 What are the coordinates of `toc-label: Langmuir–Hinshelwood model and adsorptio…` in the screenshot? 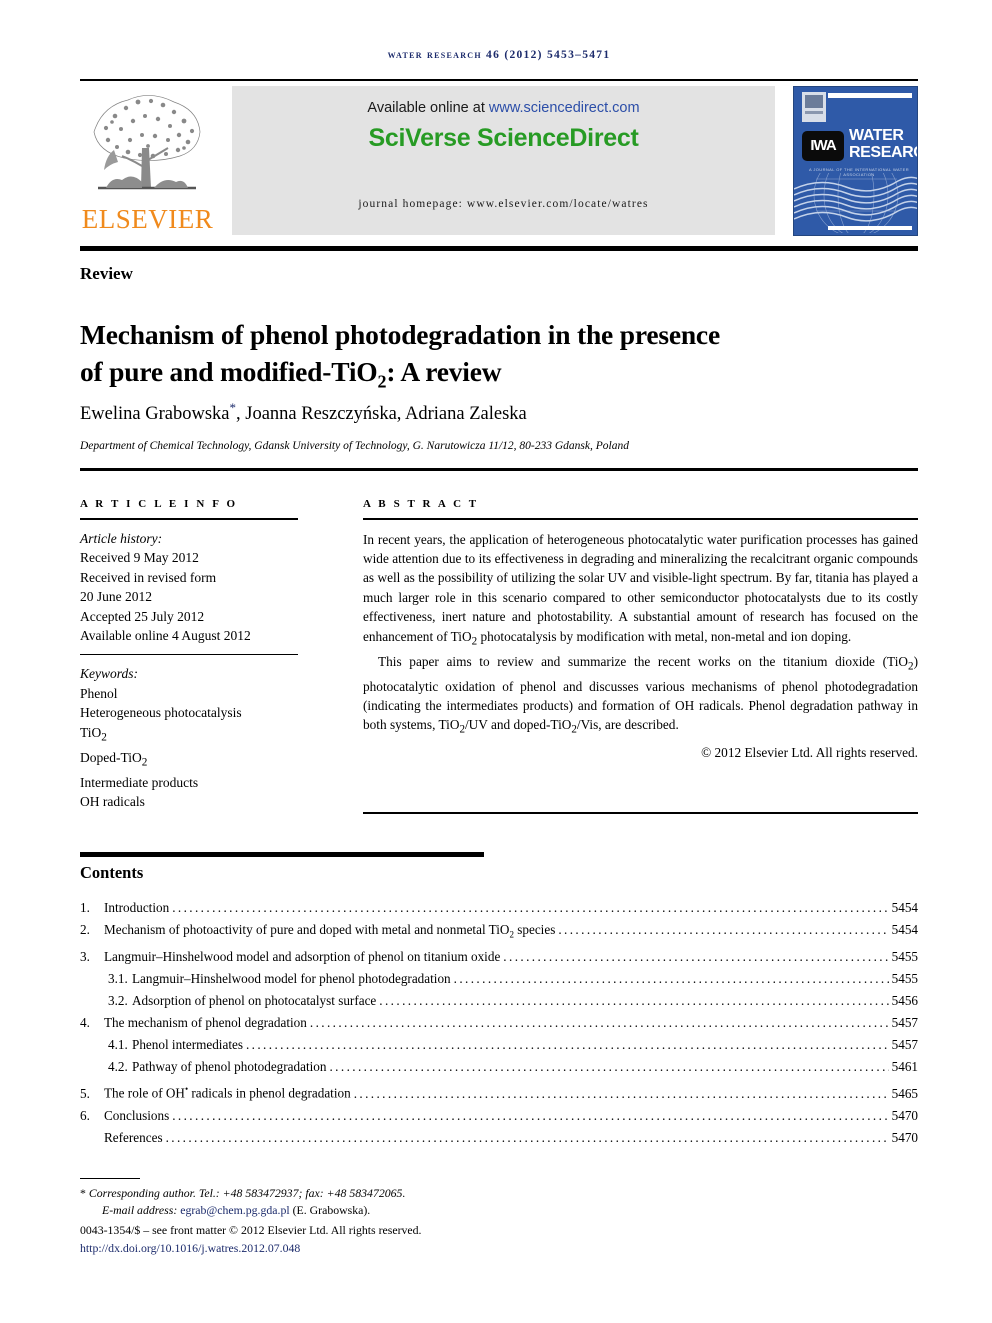 It's located at (302, 957).